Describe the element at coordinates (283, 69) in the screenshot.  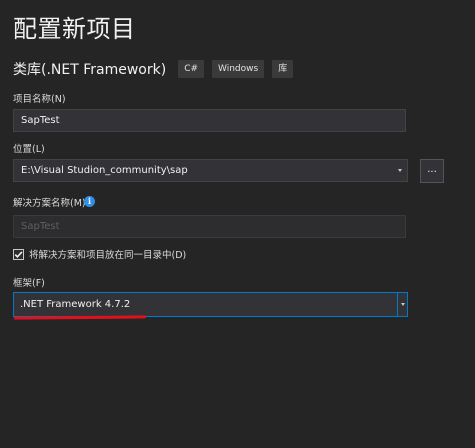
I see `tag-project-type: 库` at that location.